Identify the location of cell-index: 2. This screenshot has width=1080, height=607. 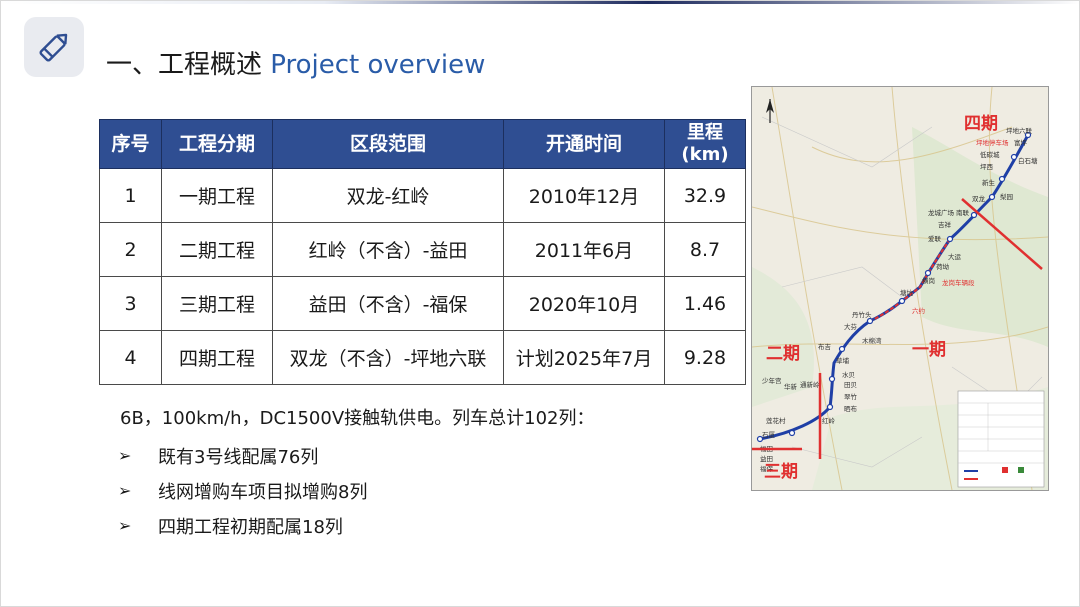
(130, 249).